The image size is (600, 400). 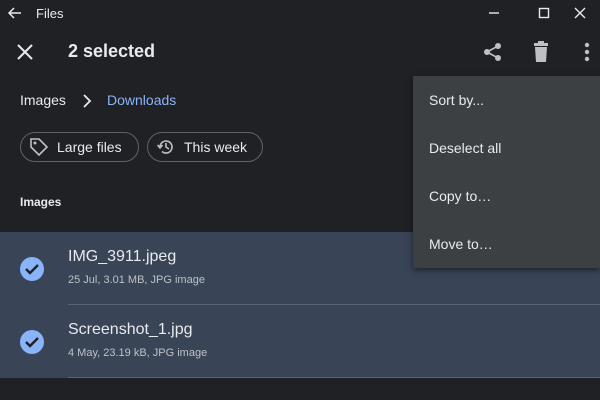 What do you see at coordinates (138, 353) in the screenshot?
I see `file-meta: 4 May, 23.19 kB, JPG image` at bounding box center [138, 353].